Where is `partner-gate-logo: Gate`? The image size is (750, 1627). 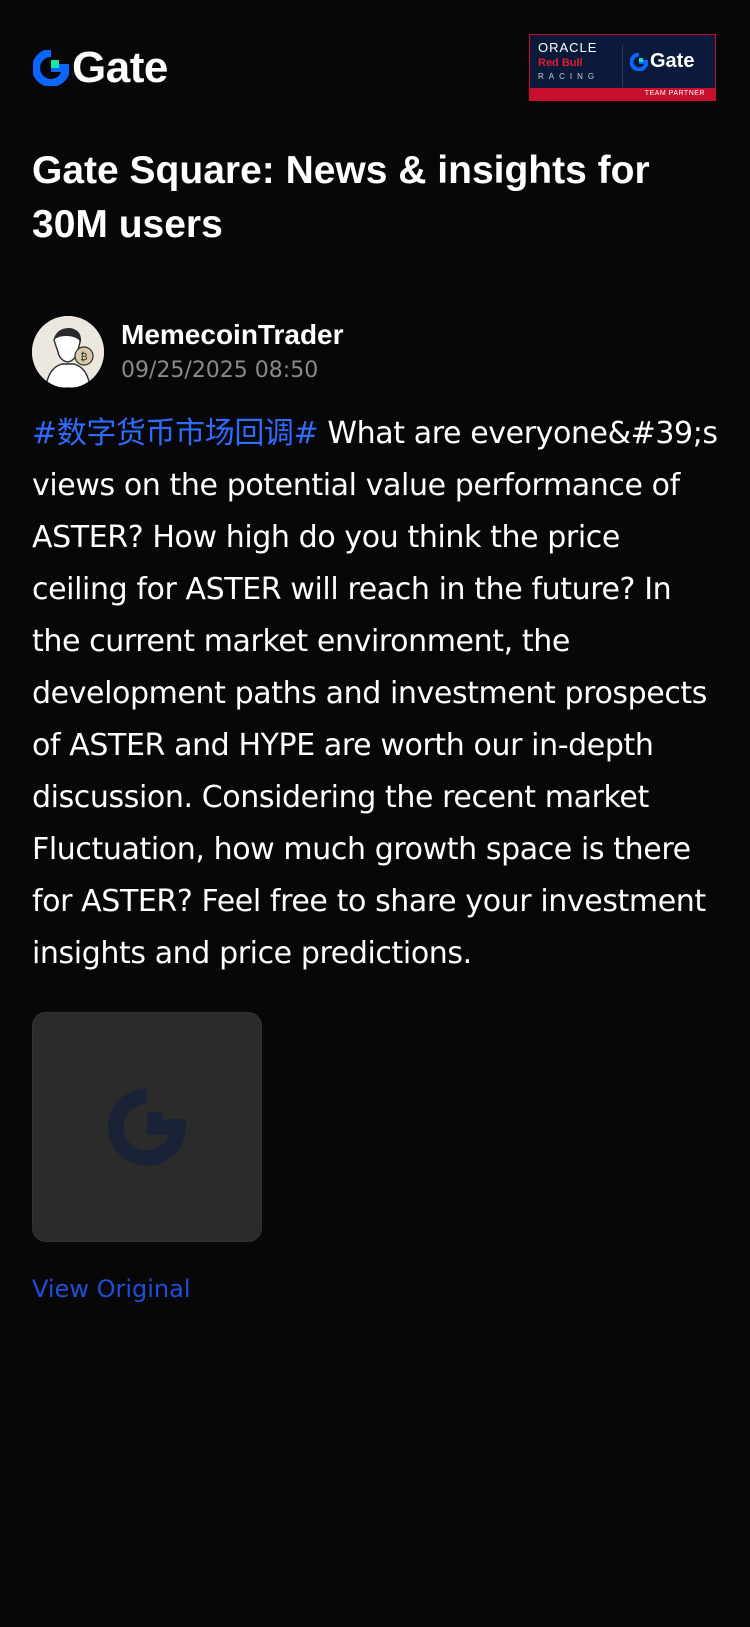 partner-gate-logo: Gate is located at coordinates (662, 61).